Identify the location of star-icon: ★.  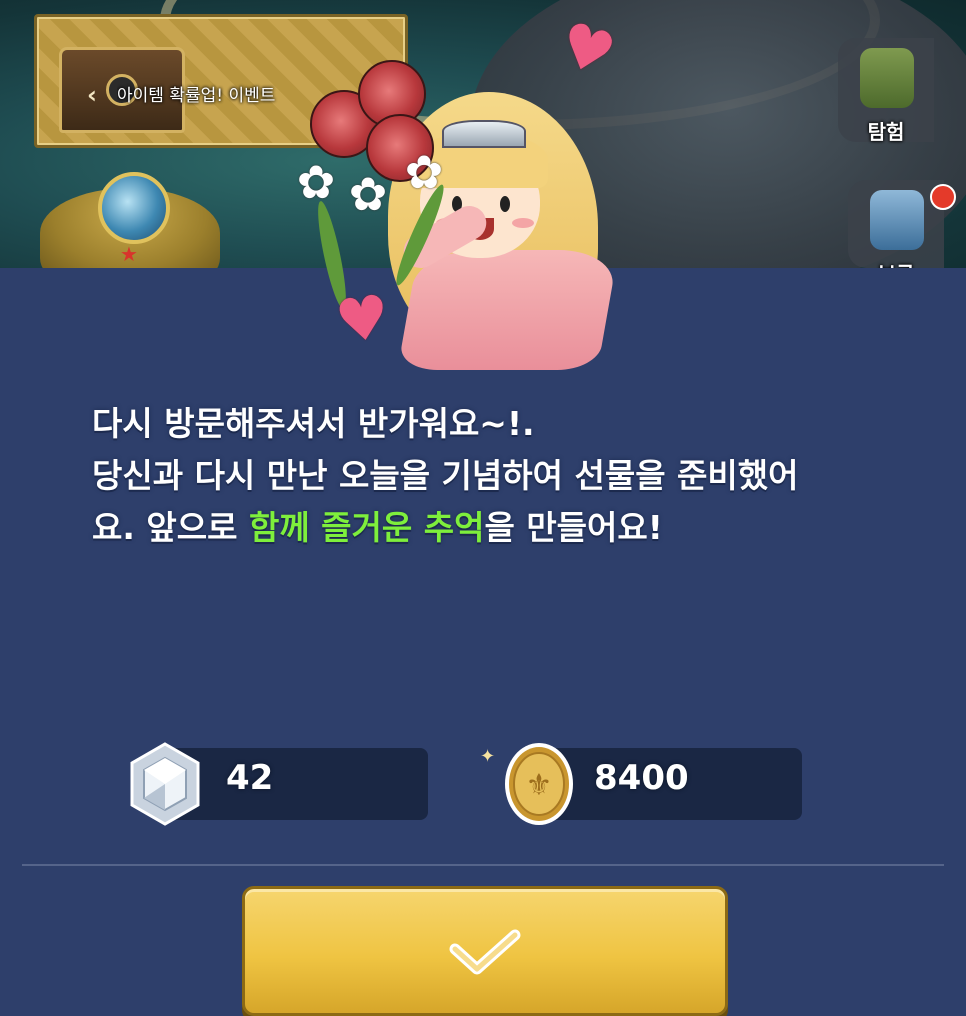
(129, 254).